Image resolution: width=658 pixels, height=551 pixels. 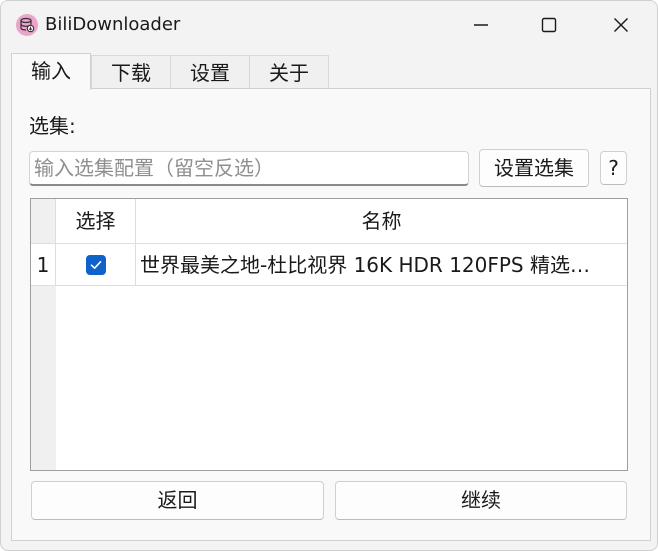 I want to click on close-button, so click(x=621, y=25).